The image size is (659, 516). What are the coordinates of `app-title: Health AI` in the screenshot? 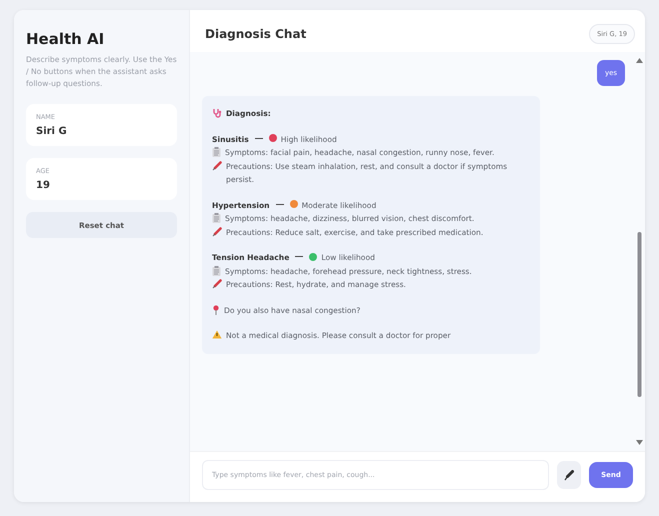 It's located at (66, 39).